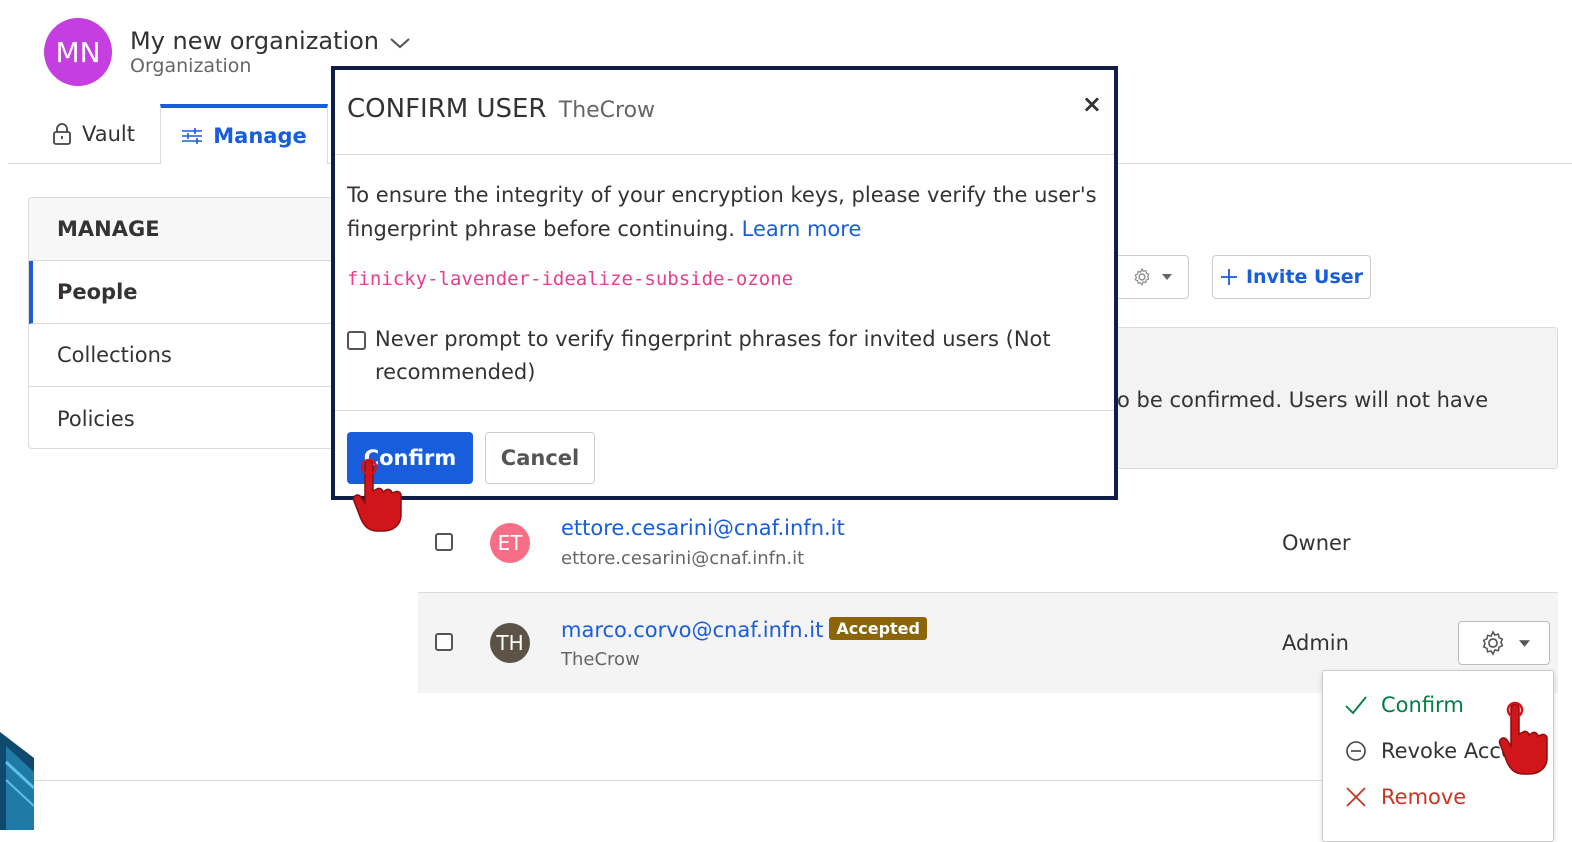 The image size is (1572, 842). I want to click on tab-manage: Manage, so click(244, 134).